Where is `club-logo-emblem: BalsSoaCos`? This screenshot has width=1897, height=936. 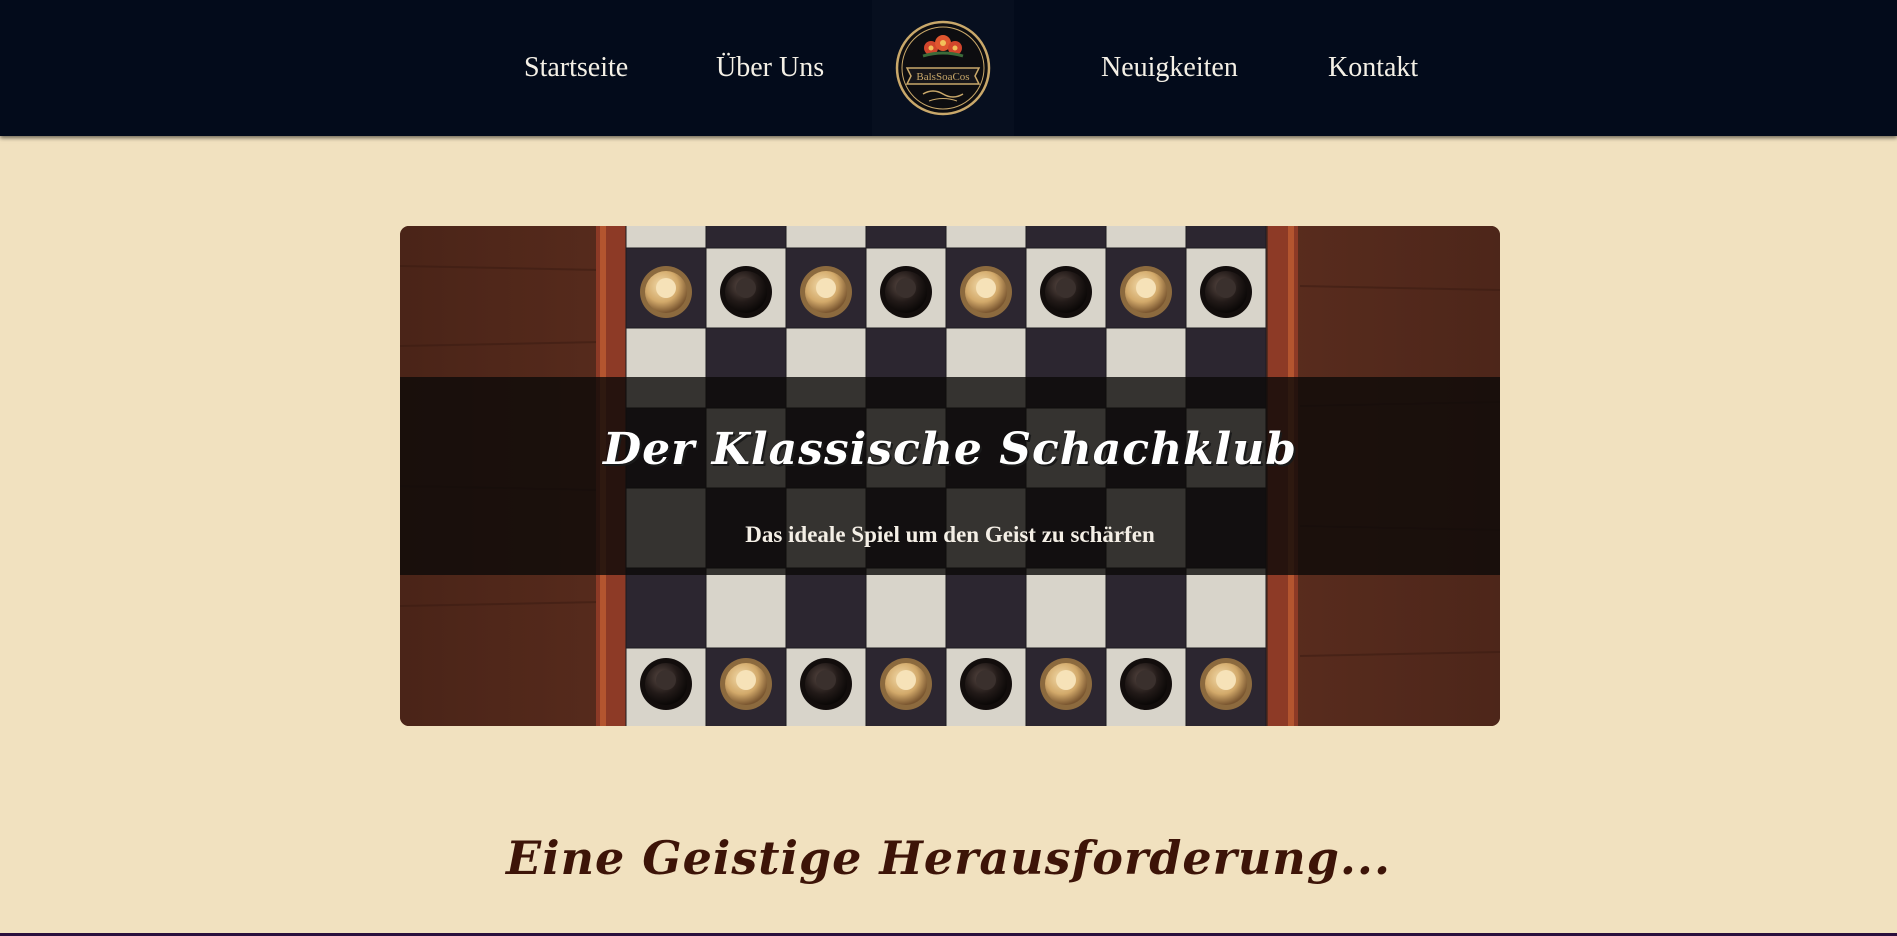
club-logo-emblem: BalsSoaCos is located at coordinates (943, 68).